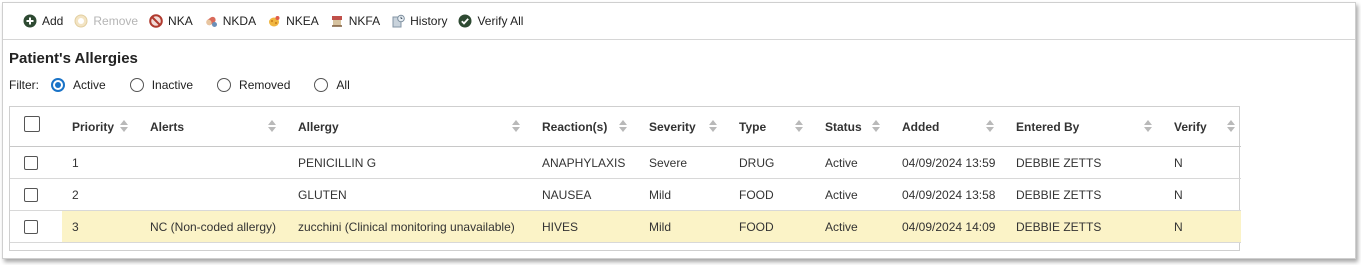 This screenshot has width=1361, height=265. I want to click on add-icon, so click(30, 21).